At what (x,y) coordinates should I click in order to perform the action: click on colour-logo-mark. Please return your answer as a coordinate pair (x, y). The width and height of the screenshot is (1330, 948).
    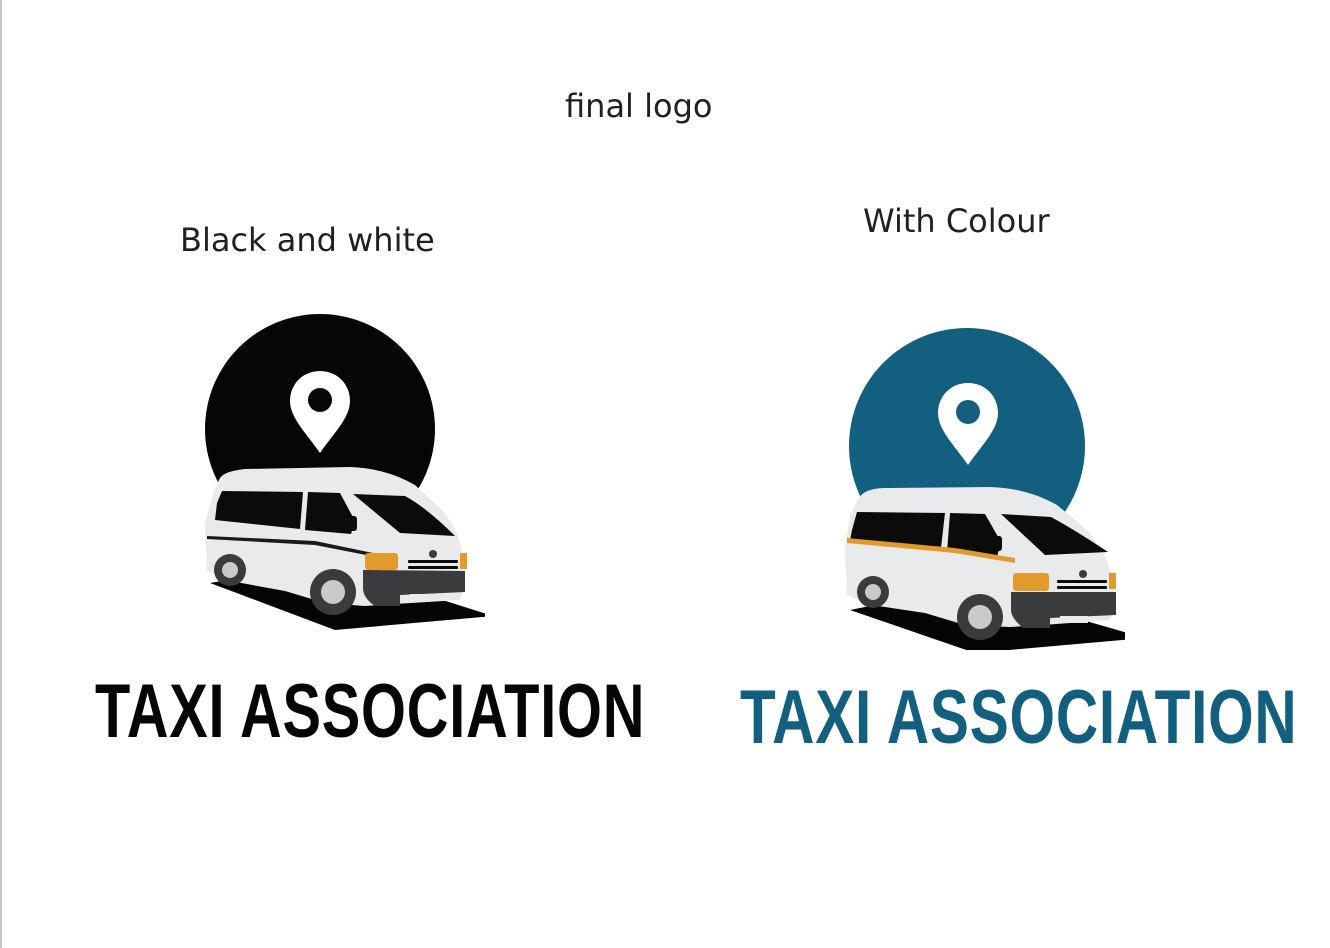
    Looking at the image, I should click on (985, 489).